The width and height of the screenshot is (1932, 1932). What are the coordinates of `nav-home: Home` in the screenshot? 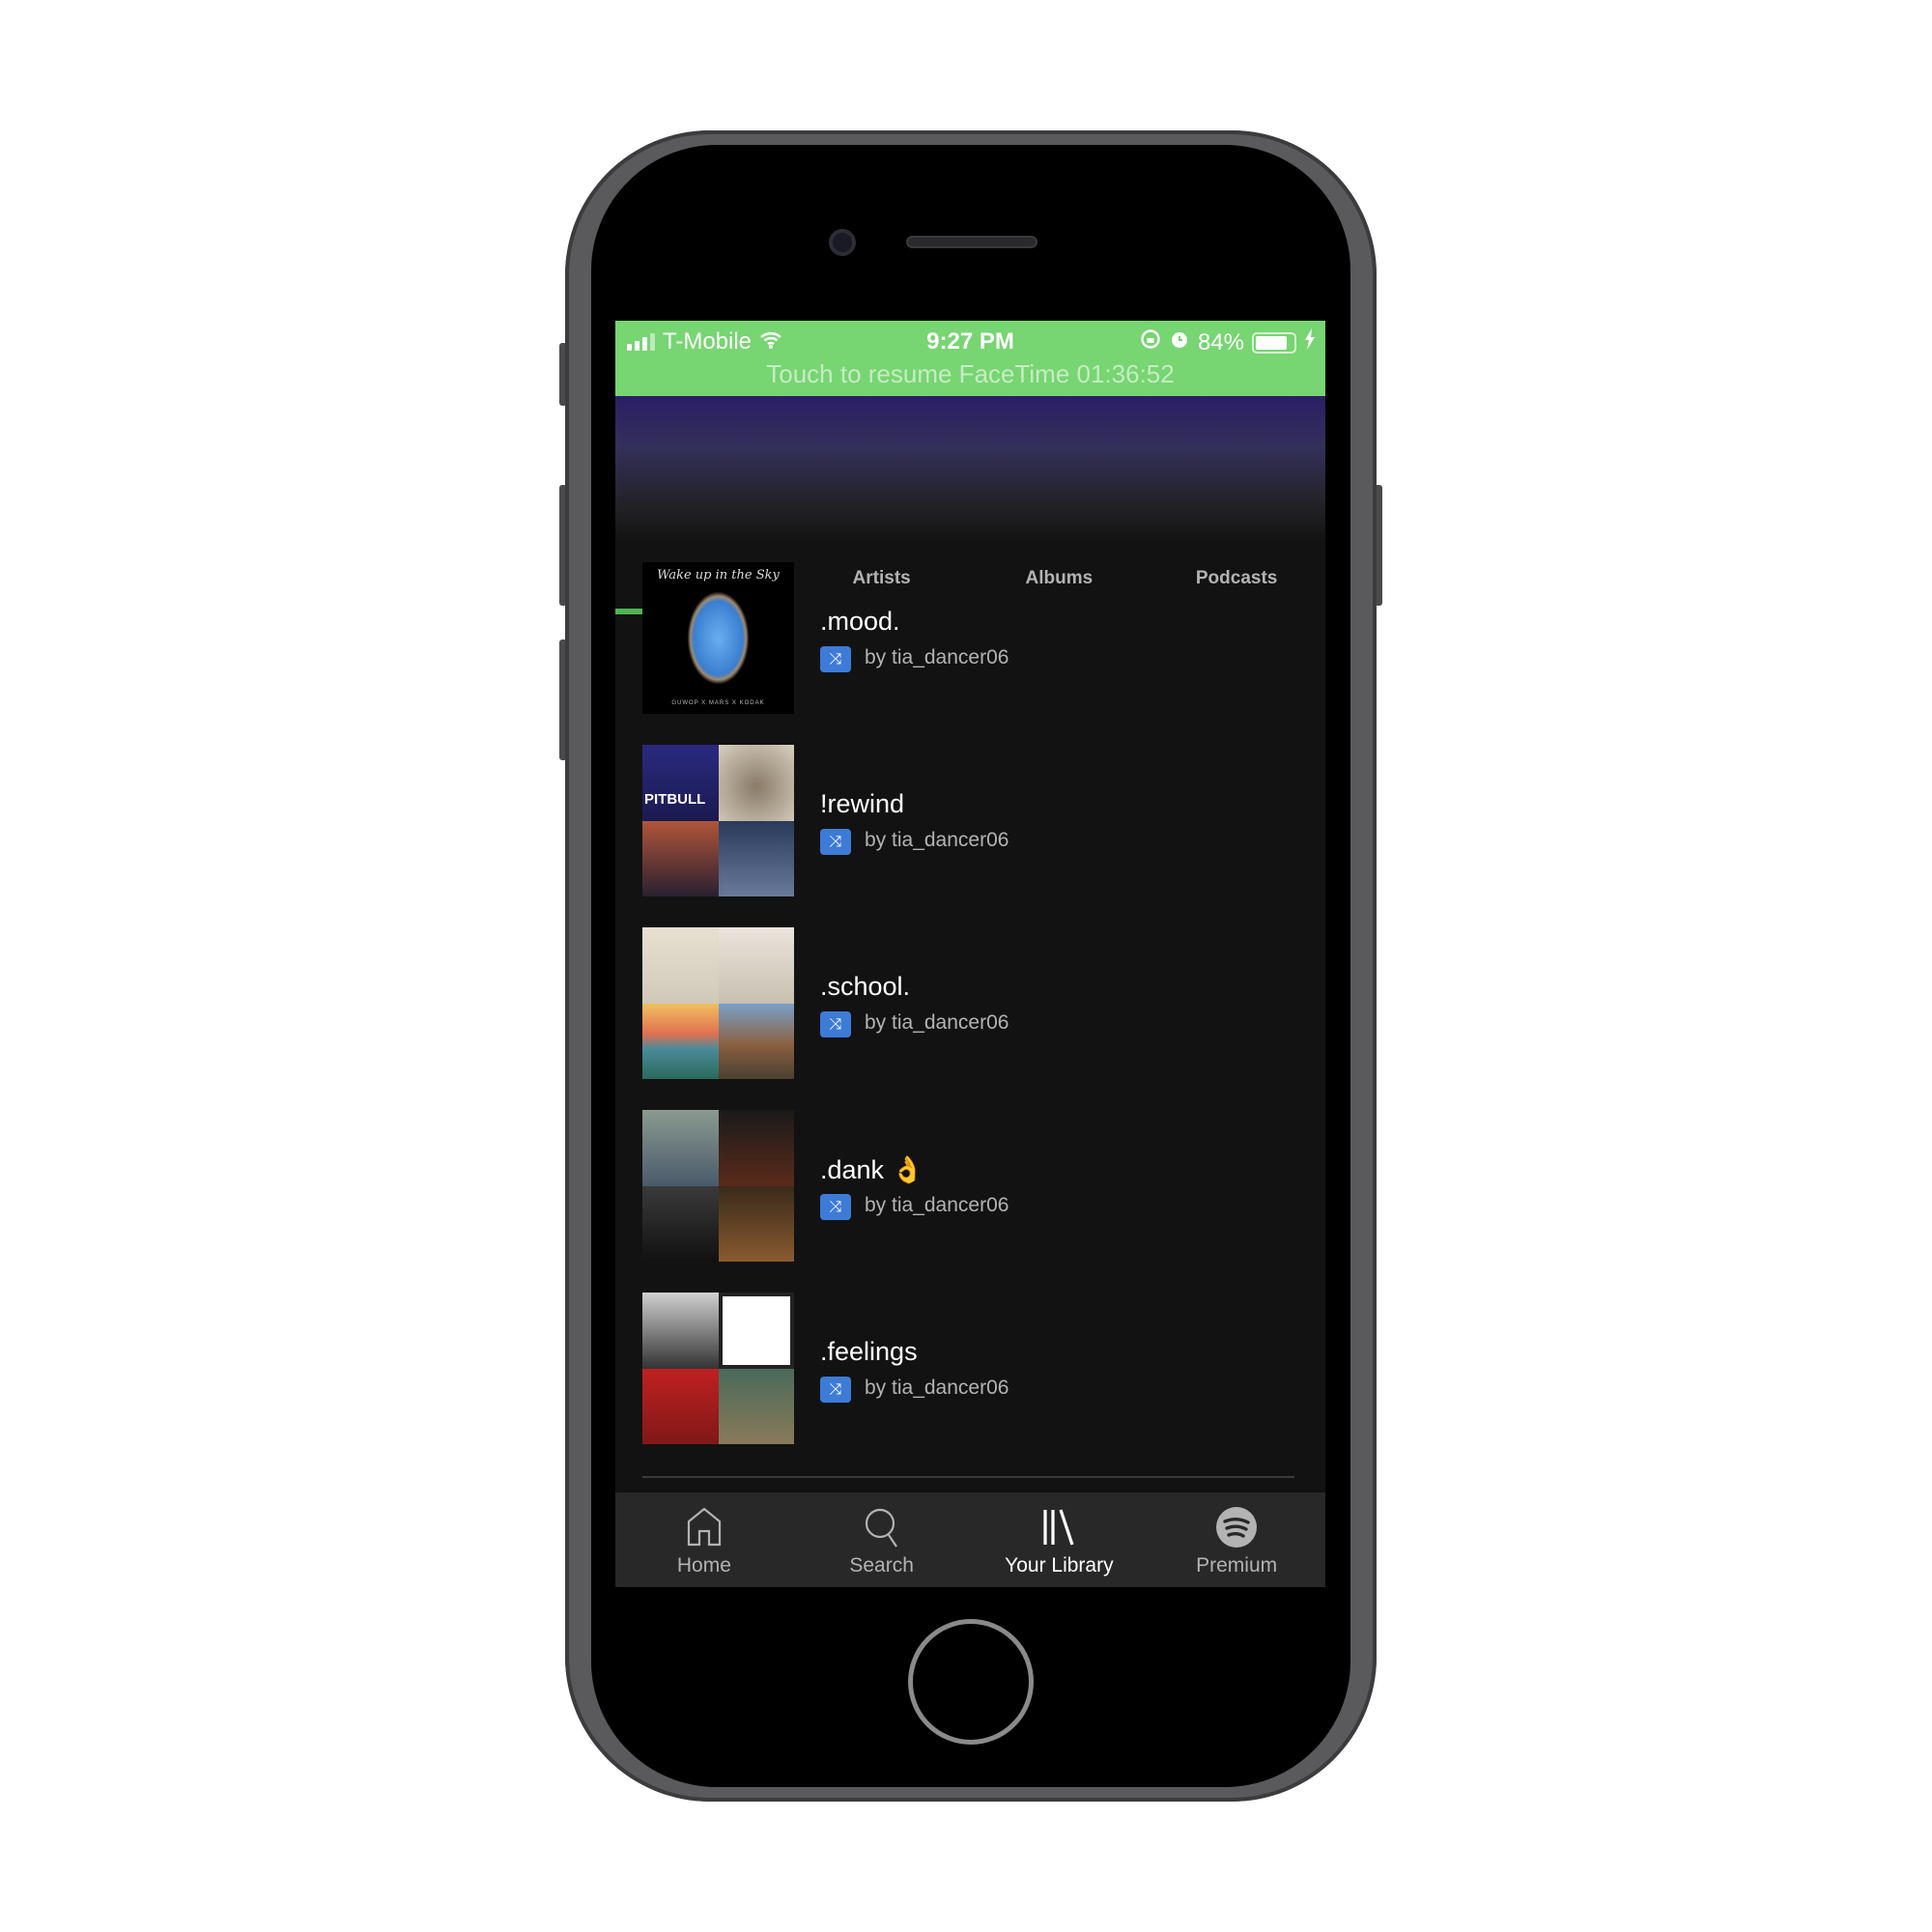 It's located at (704, 1539).